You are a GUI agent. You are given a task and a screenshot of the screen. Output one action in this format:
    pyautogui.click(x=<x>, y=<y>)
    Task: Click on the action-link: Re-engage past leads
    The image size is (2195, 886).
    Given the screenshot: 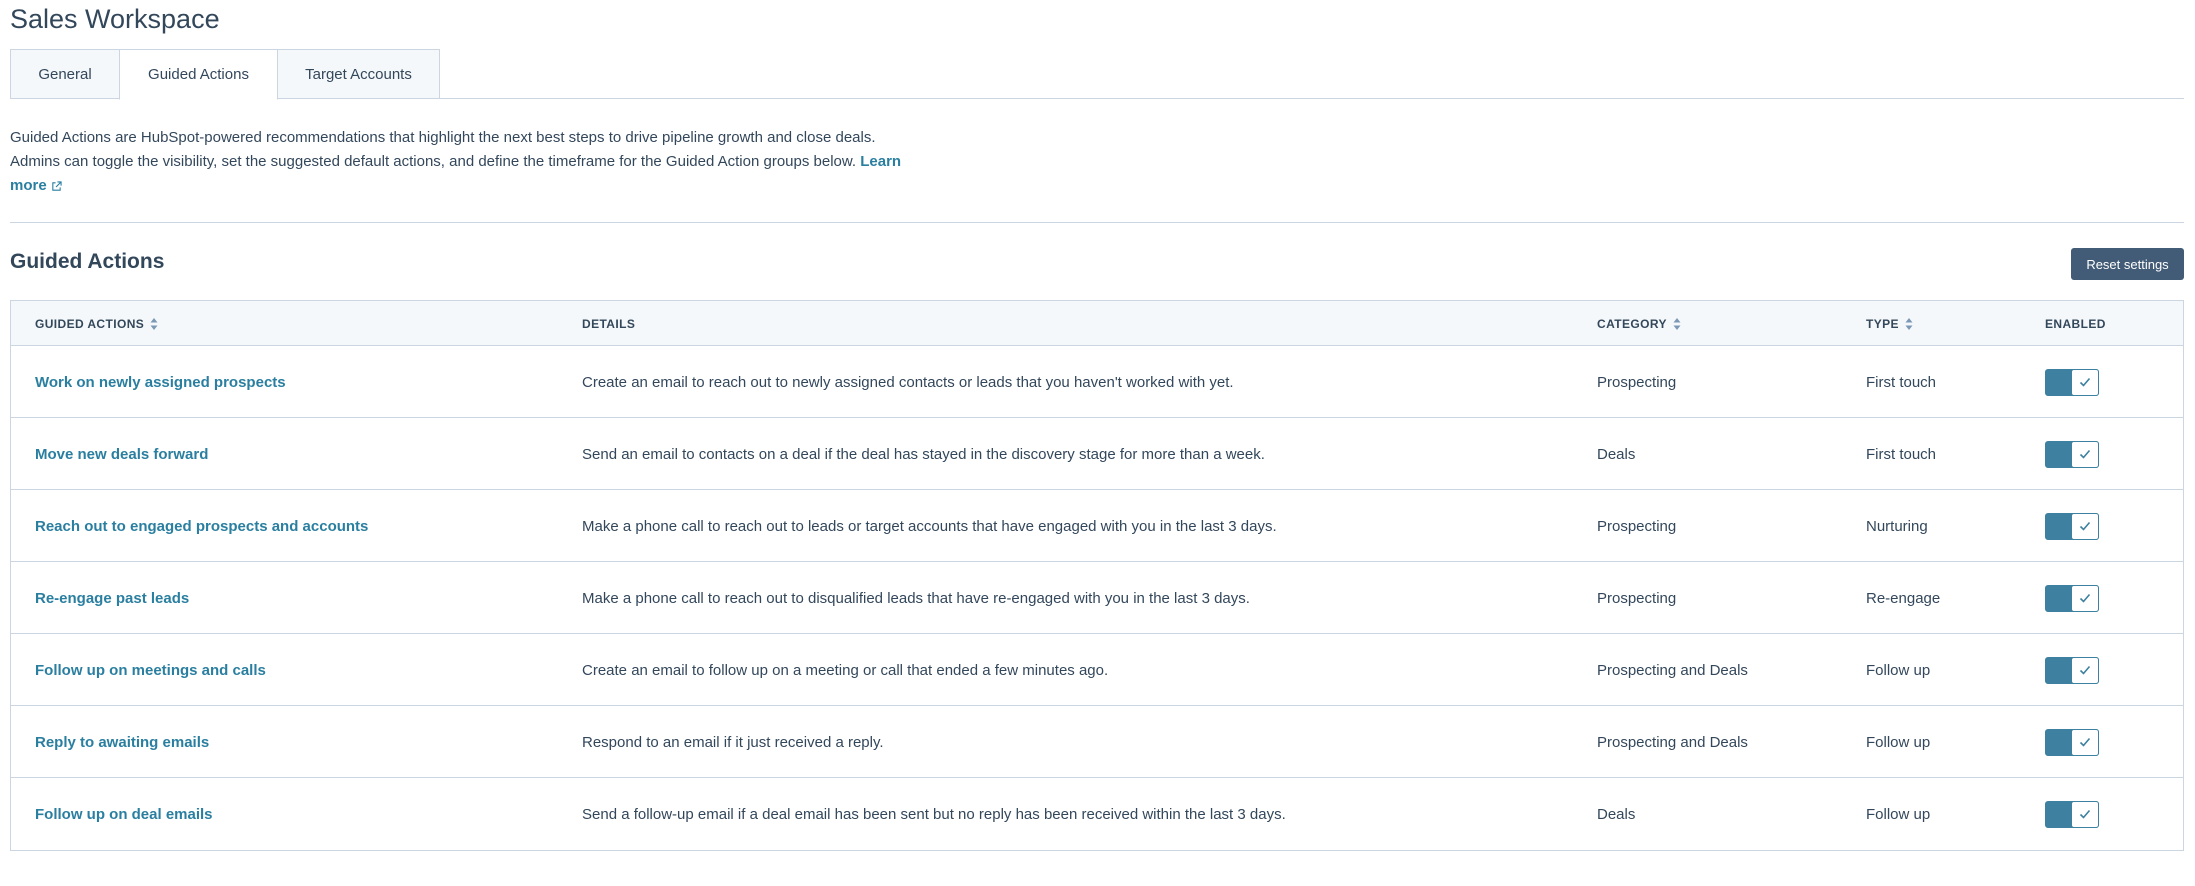 What is the action you would take?
    pyautogui.click(x=112, y=598)
    